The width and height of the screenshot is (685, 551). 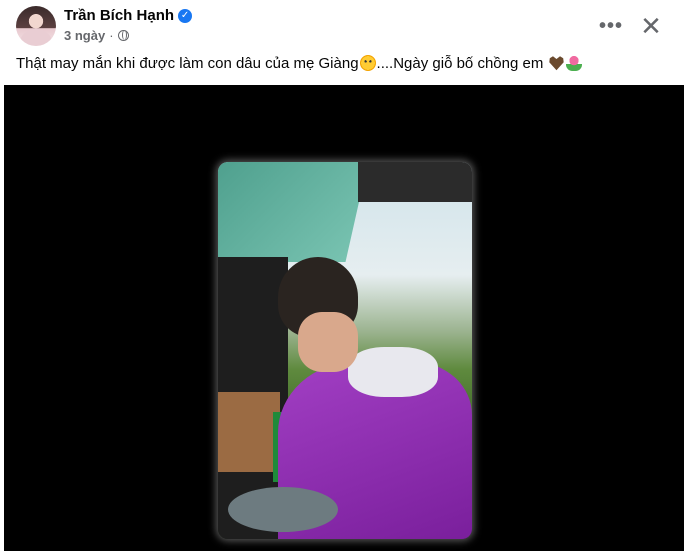 I want to click on tulip-icon, so click(x=574, y=63).